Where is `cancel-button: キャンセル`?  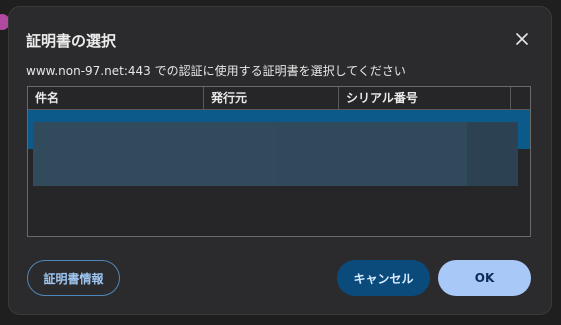 cancel-button: キャンセル is located at coordinates (383, 278).